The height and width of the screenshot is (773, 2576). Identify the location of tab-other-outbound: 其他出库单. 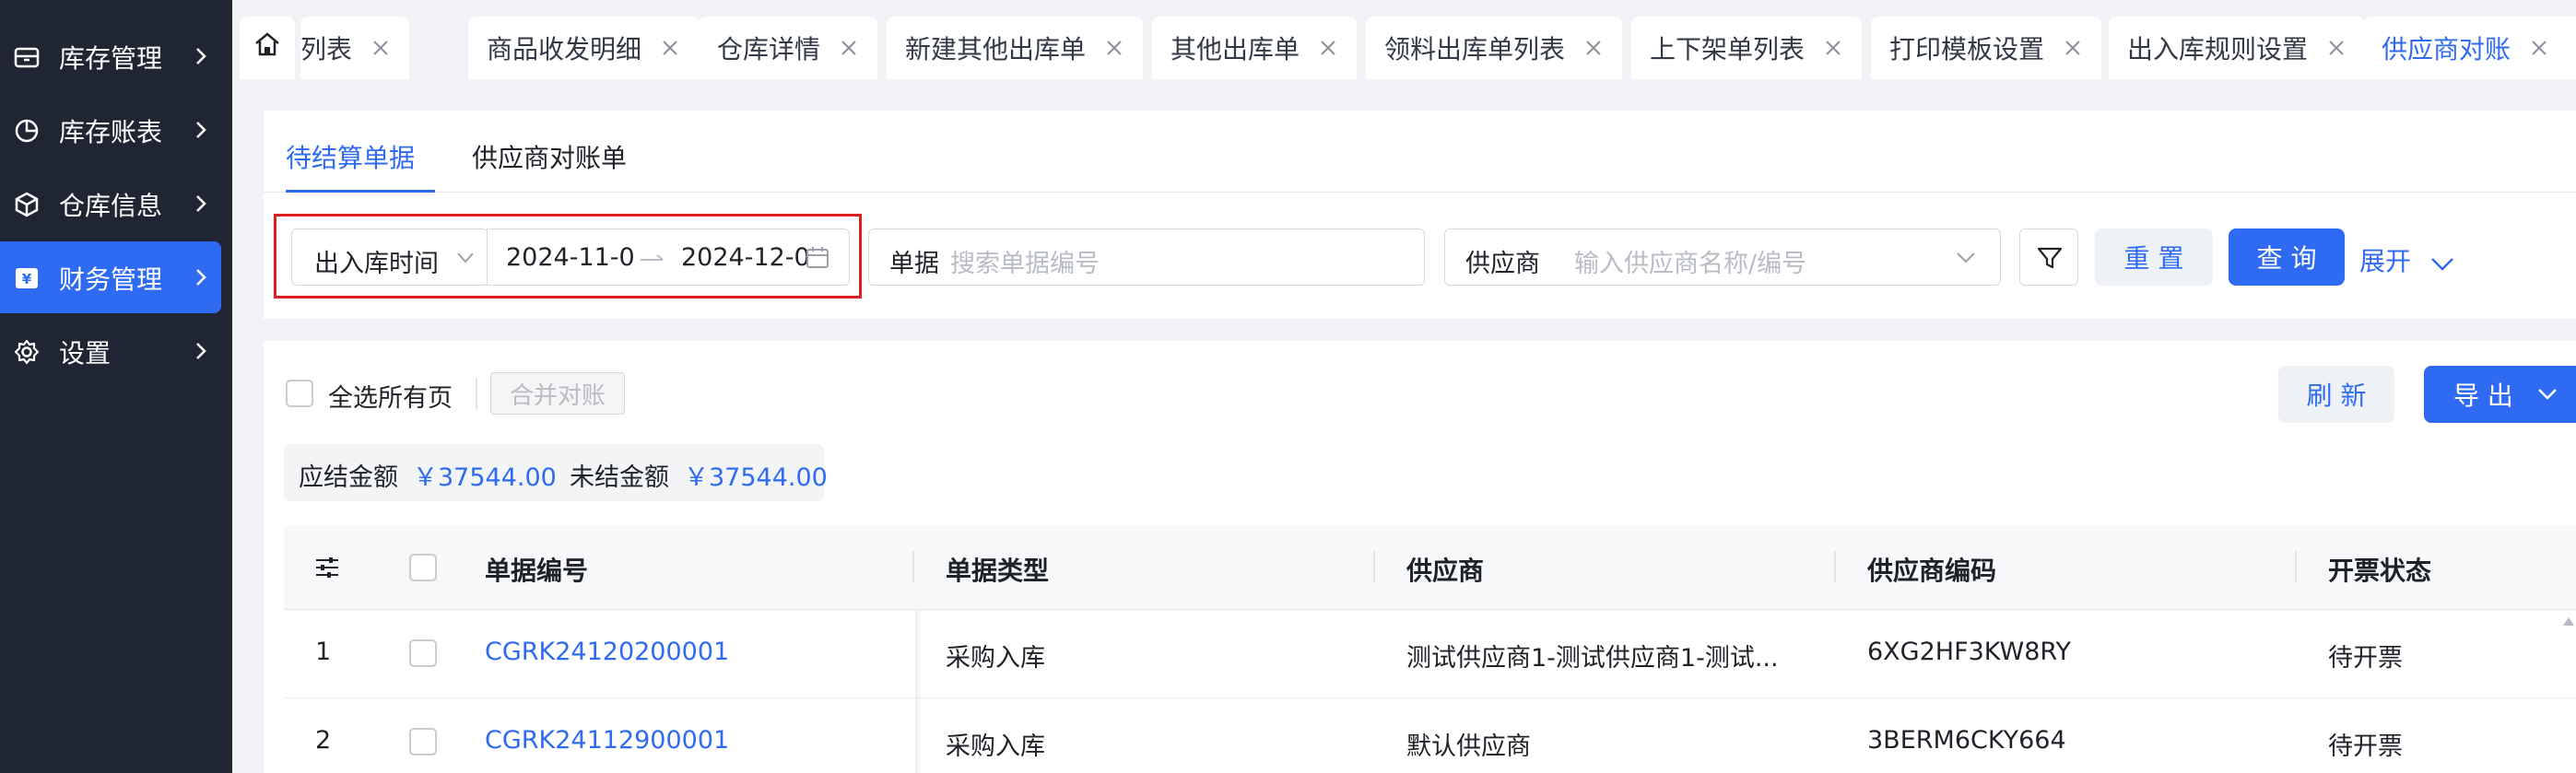
(1255, 48).